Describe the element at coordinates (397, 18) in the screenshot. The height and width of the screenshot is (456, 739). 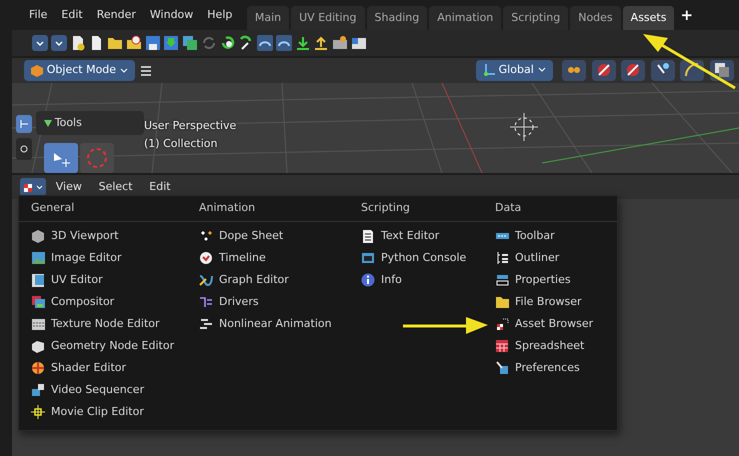
I see `workspace-tab: Shading` at that location.